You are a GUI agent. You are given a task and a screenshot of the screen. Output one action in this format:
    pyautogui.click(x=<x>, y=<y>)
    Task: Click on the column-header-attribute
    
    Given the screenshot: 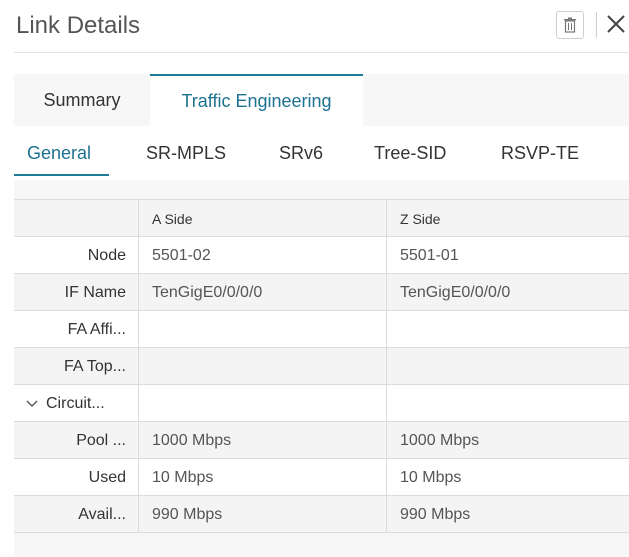 What is the action you would take?
    pyautogui.click(x=76, y=218)
    